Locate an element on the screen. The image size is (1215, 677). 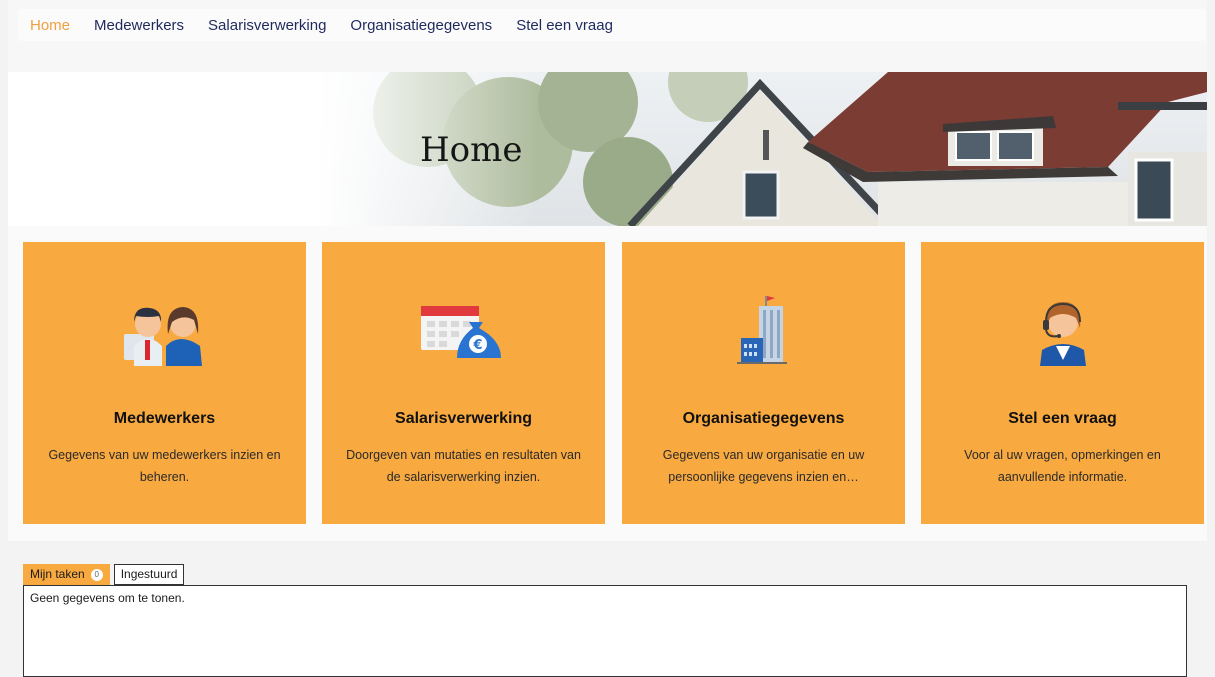
page-title: Home is located at coordinates (471, 150).